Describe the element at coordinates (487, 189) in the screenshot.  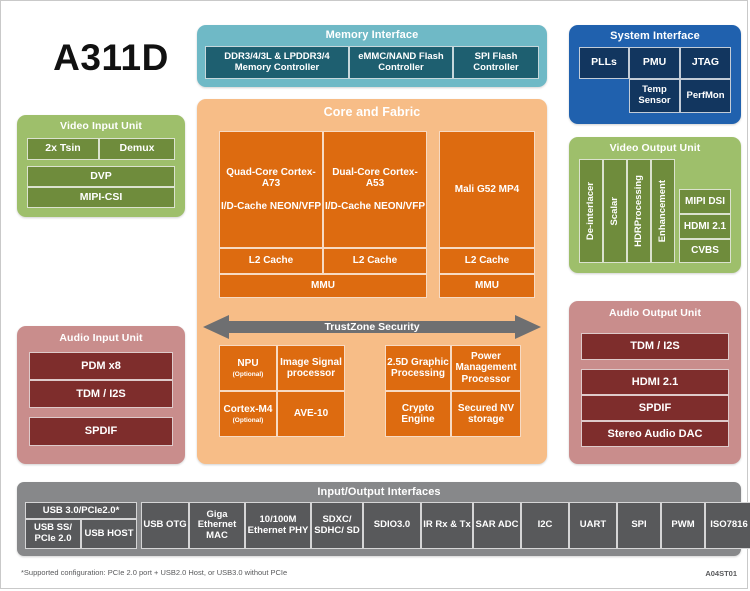
I see `gpu-mali: Mali G52 MP4` at that location.